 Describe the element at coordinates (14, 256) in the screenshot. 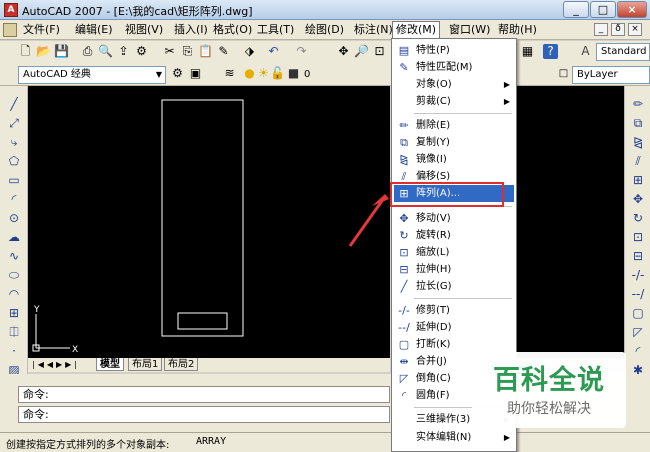

I see `spline-icon: ∿` at that location.